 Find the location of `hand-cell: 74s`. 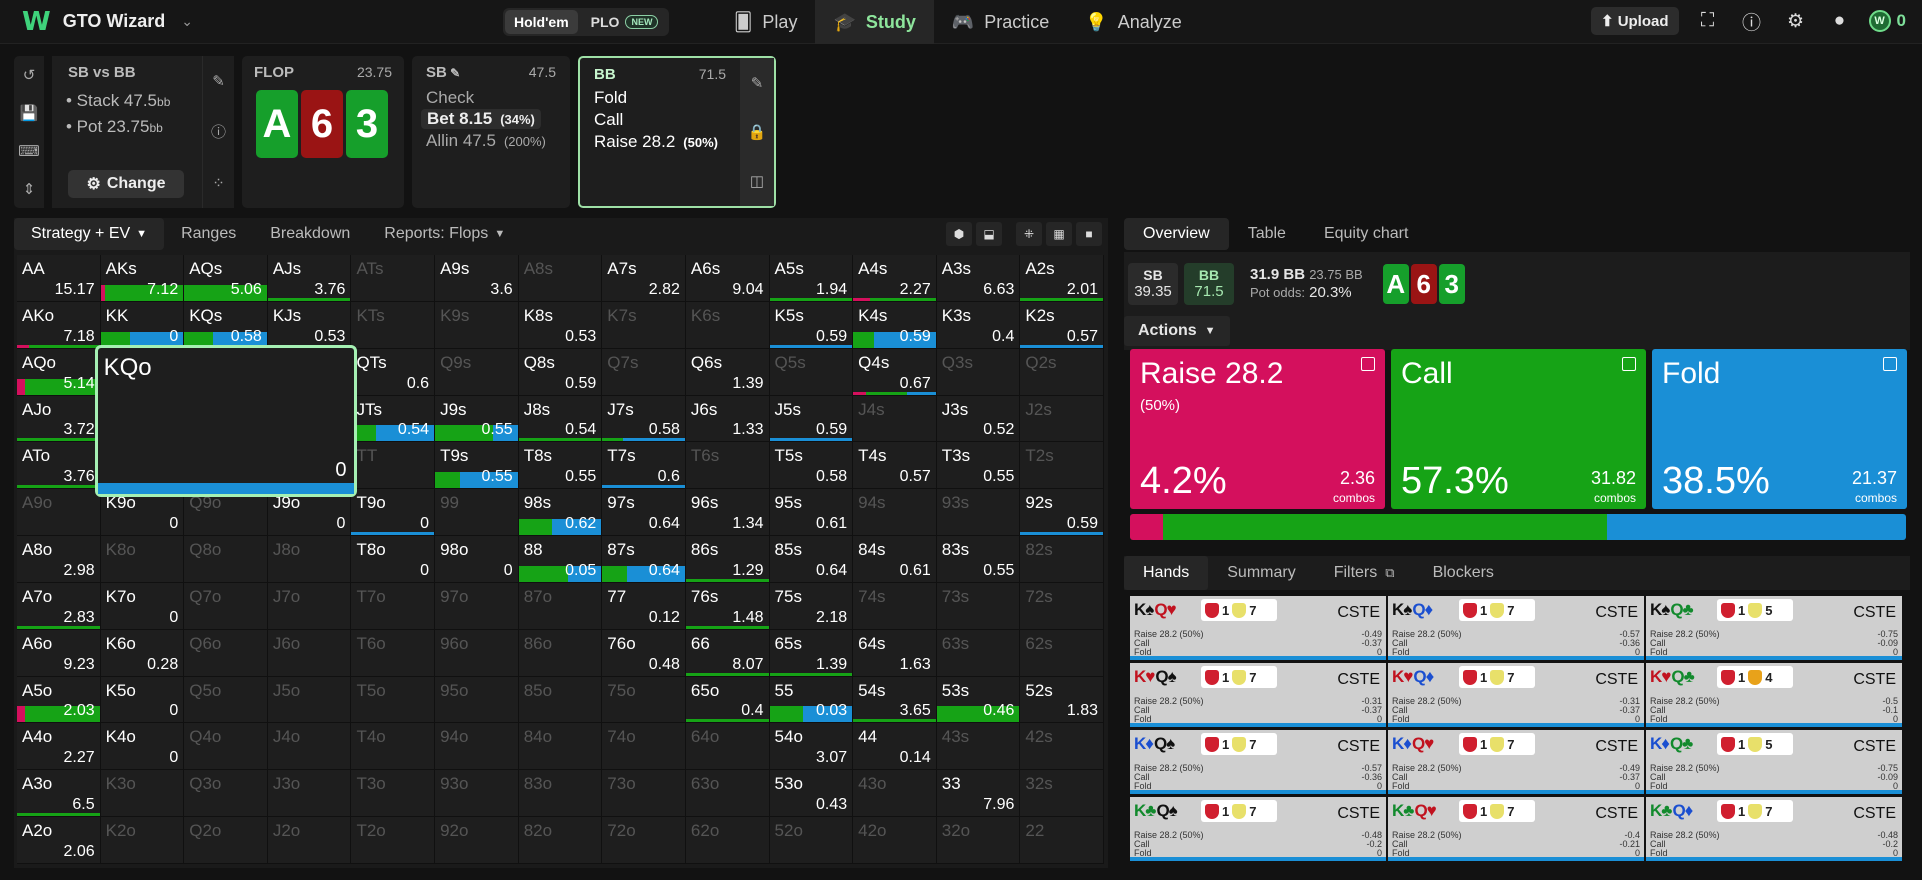

hand-cell: 74s is located at coordinates (895, 606).